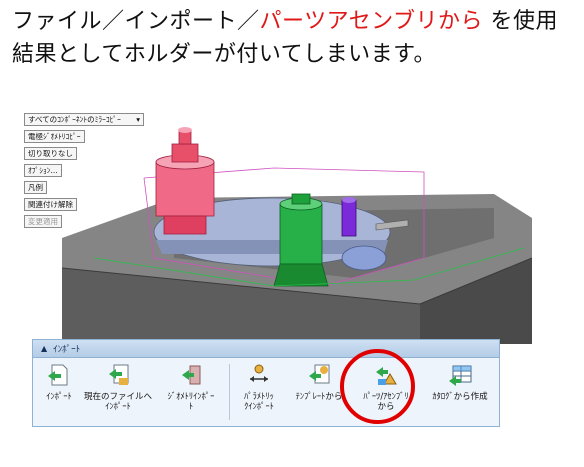 The height and width of the screenshot is (467, 584). I want to click on parametric-import-icon, so click(259, 373).